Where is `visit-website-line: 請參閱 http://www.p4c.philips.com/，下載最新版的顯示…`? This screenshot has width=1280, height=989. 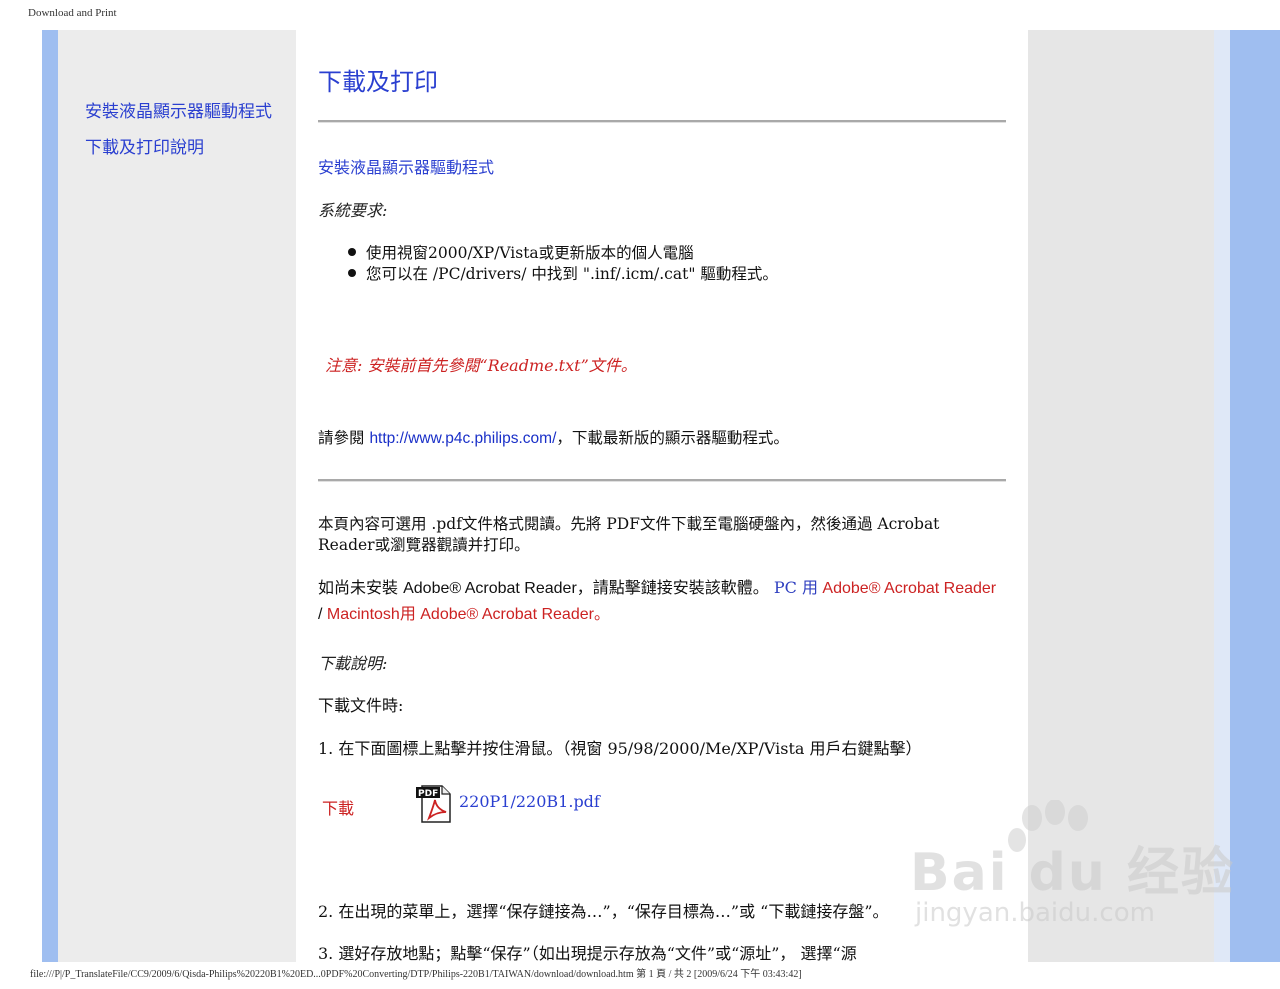 visit-website-line: 請參閱 http://www.p4c.philips.com/，下載最新版的顯示… is located at coordinates (553, 437).